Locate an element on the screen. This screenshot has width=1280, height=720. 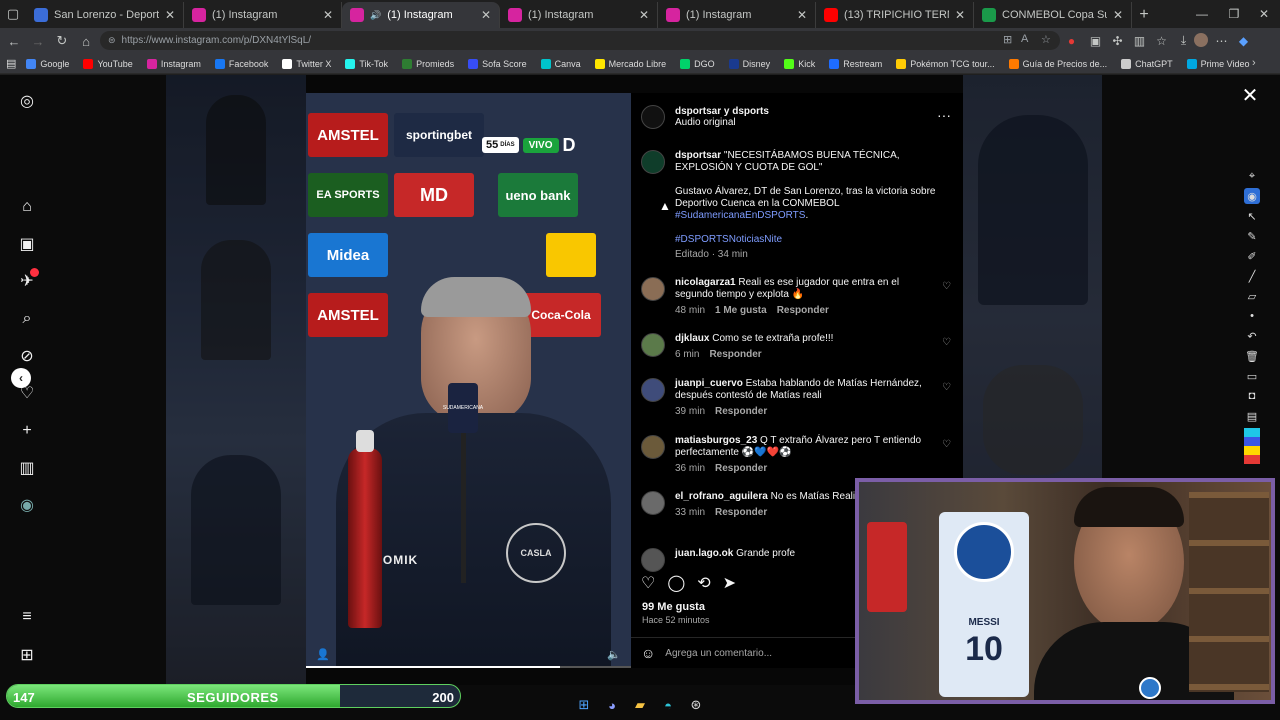
camera-icon: ◘ is located at coordinates (1252, 396).